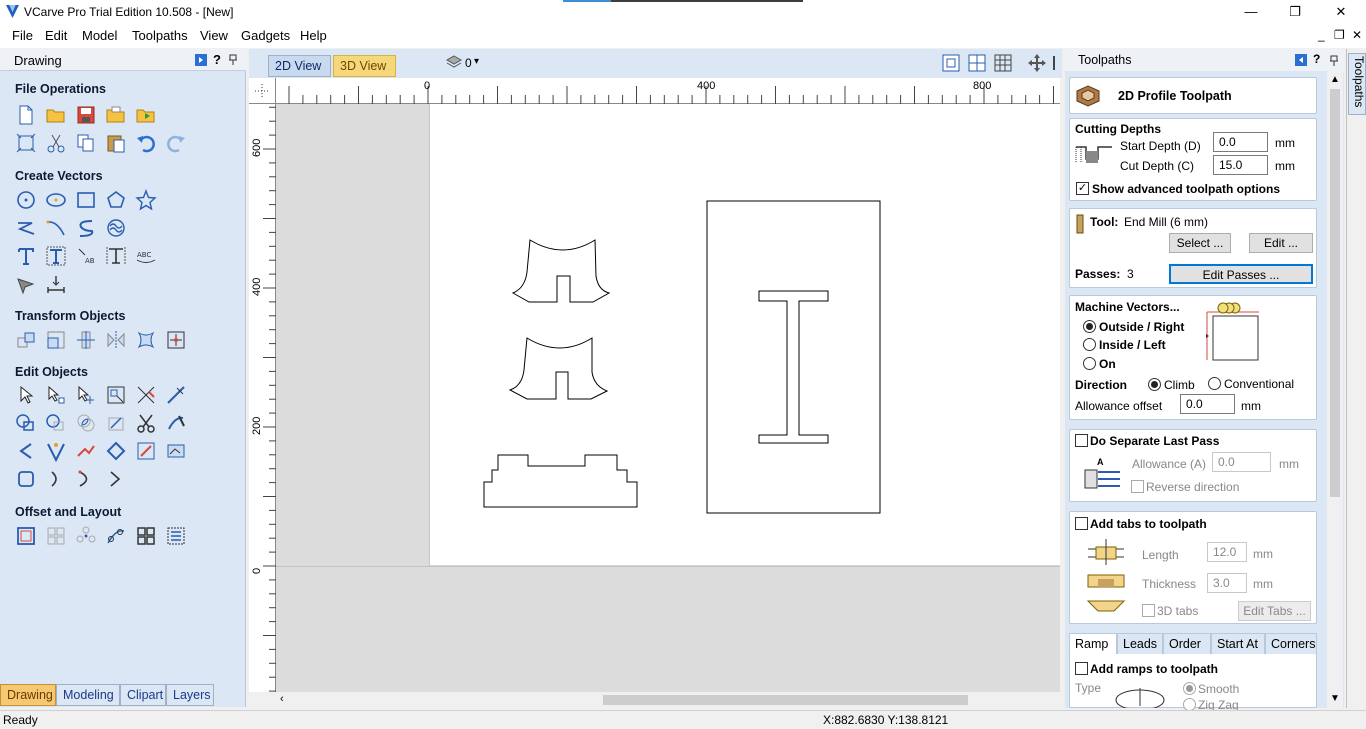 This screenshot has width=1366, height=729. What do you see at coordinates (56, 228) in the screenshot?
I see `curve-icon` at bounding box center [56, 228].